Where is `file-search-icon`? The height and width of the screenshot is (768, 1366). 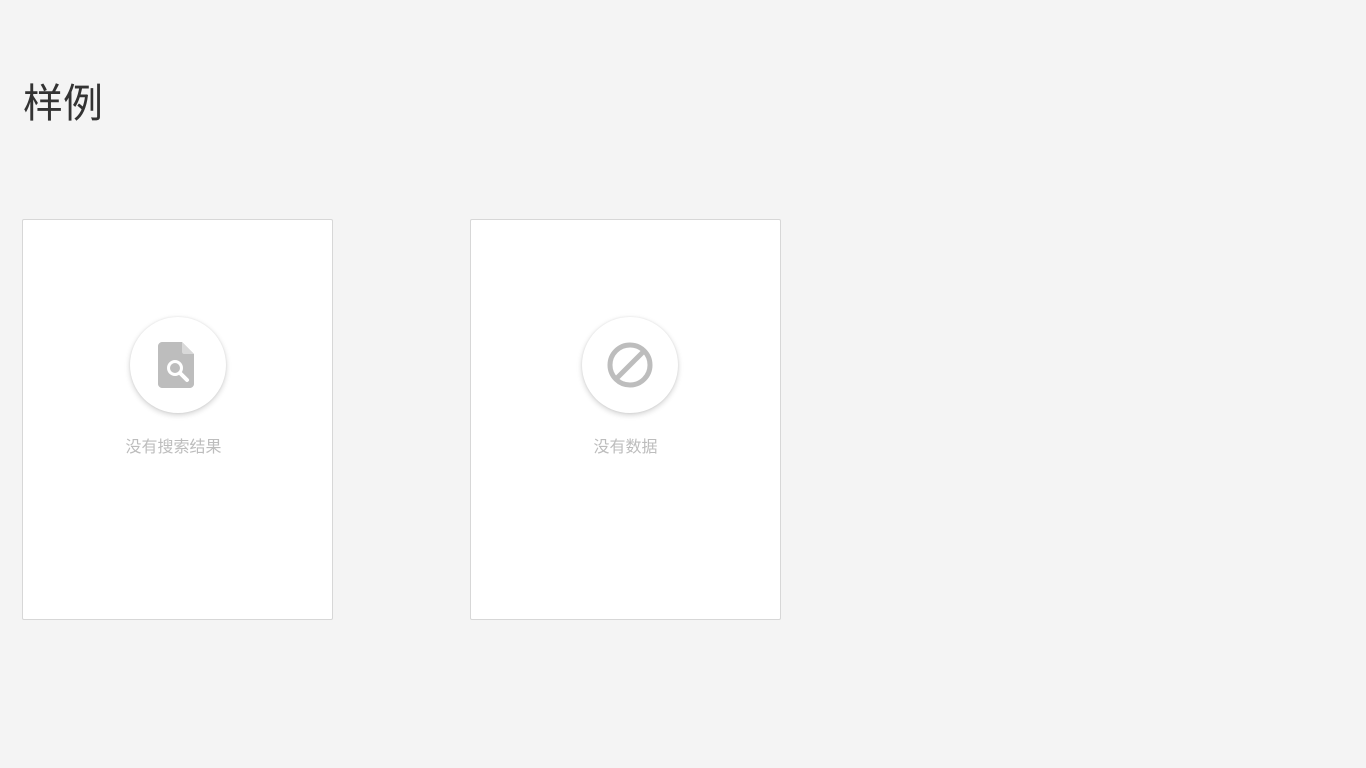
file-search-icon is located at coordinates (178, 365).